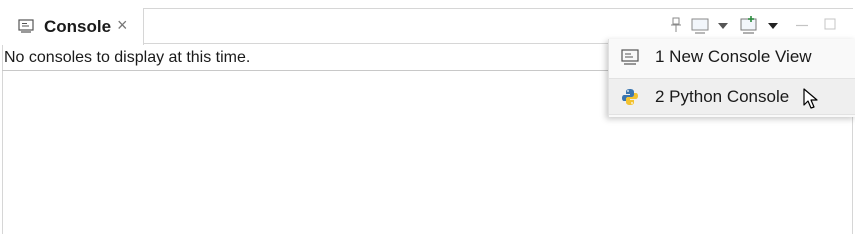 The image size is (855, 240). Describe the element at coordinates (630, 97) in the screenshot. I see `python-icon` at that location.